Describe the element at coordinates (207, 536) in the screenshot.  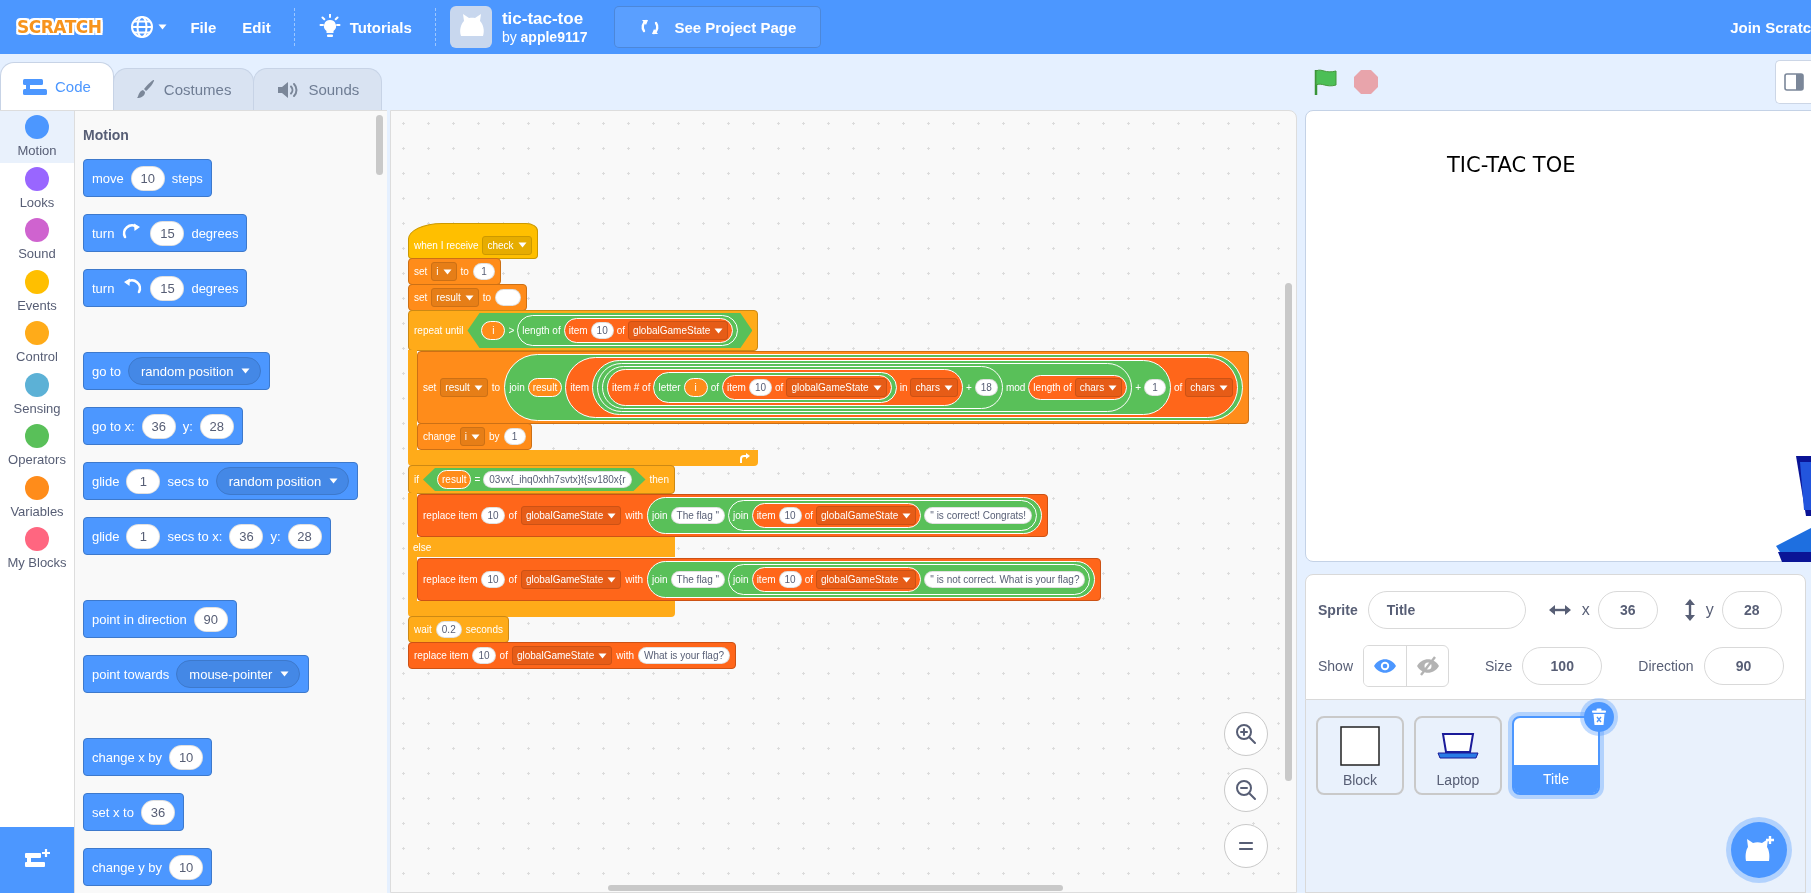
I see `code-block: glide 1 secs to x: 36 y: 28` at that location.